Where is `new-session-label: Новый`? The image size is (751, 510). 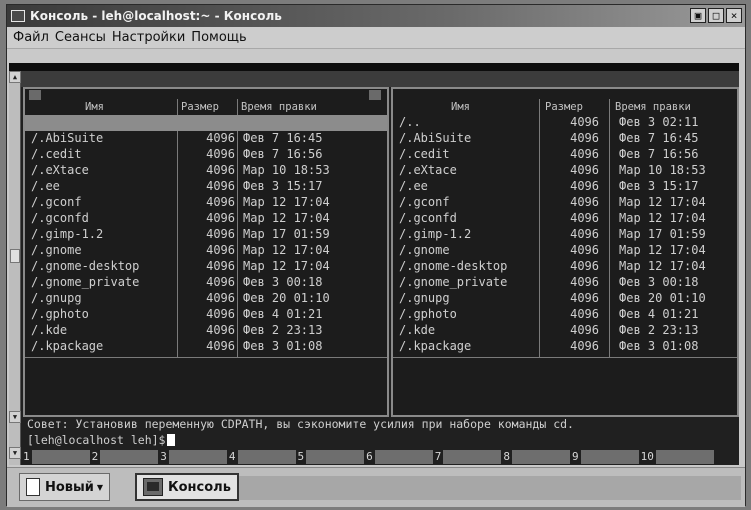 new-session-label: Новый is located at coordinates (69, 487).